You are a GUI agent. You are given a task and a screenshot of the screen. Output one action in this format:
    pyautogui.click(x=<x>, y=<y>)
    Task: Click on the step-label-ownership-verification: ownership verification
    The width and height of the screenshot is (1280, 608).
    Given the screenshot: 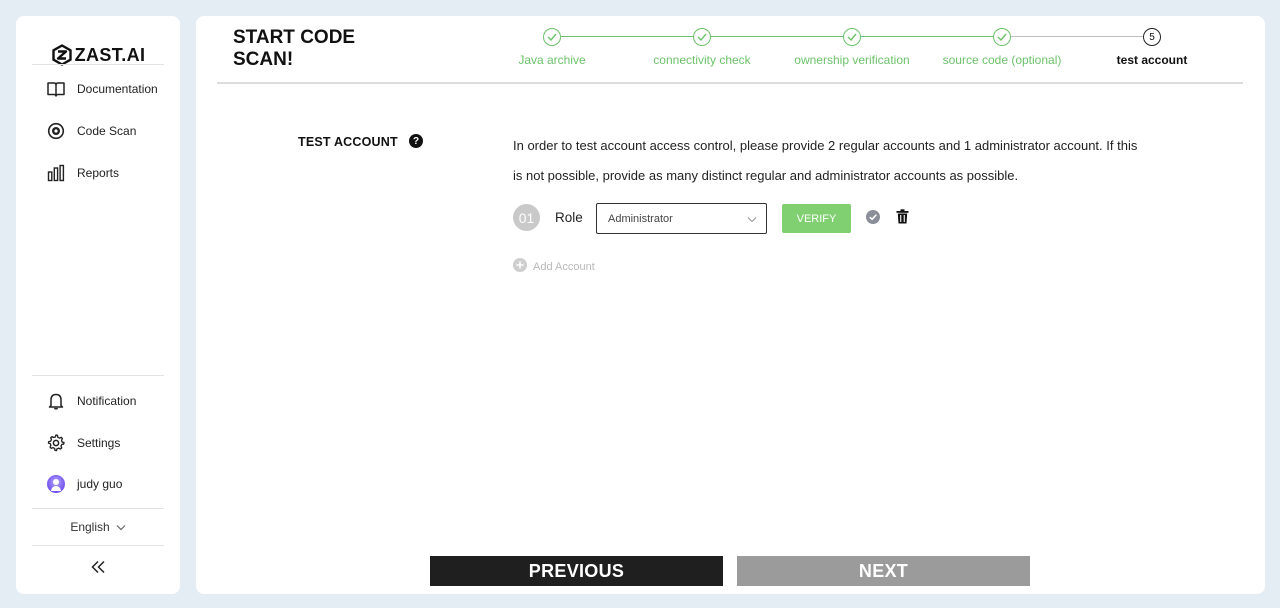 What is the action you would take?
    pyautogui.click(x=852, y=60)
    